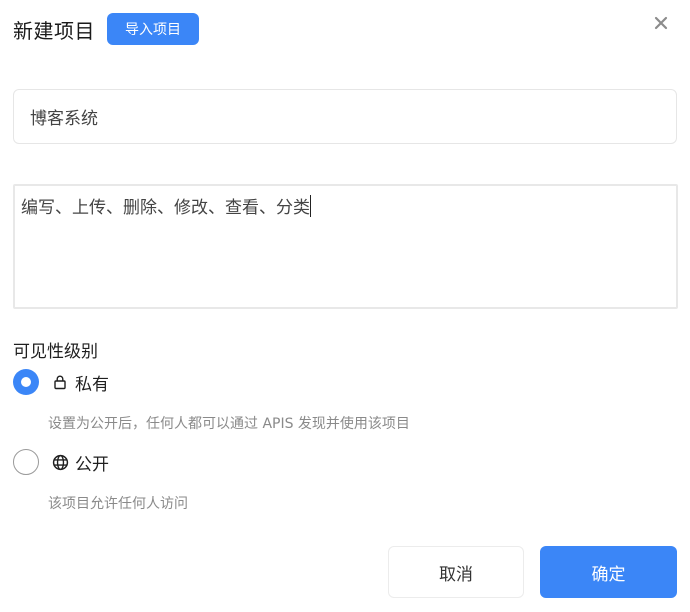 The height and width of the screenshot is (612, 690). I want to click on visibility-option-private: 私有, so click(61, 382).